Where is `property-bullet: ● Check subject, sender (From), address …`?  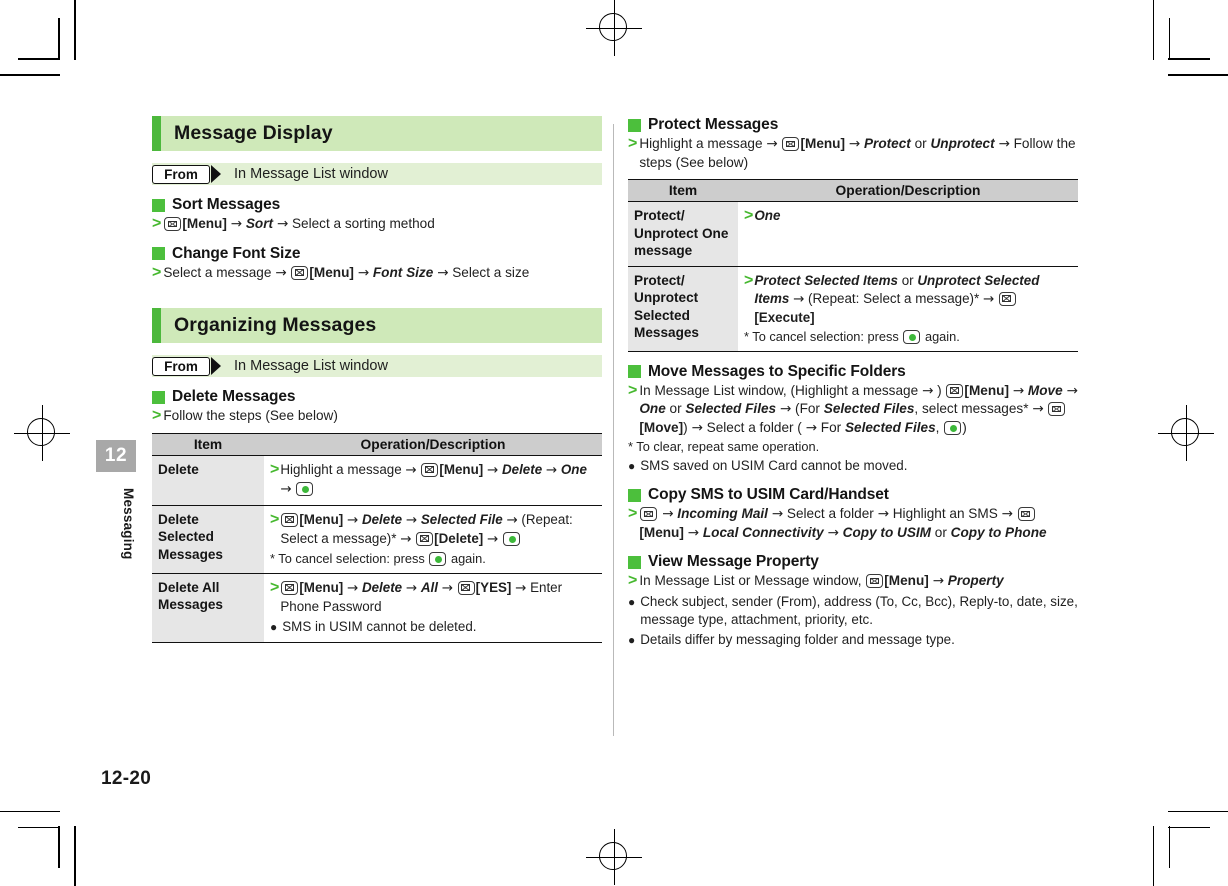
property-bullet: ● Check subject, sender (From), address … is located at coordinates (853, 611).